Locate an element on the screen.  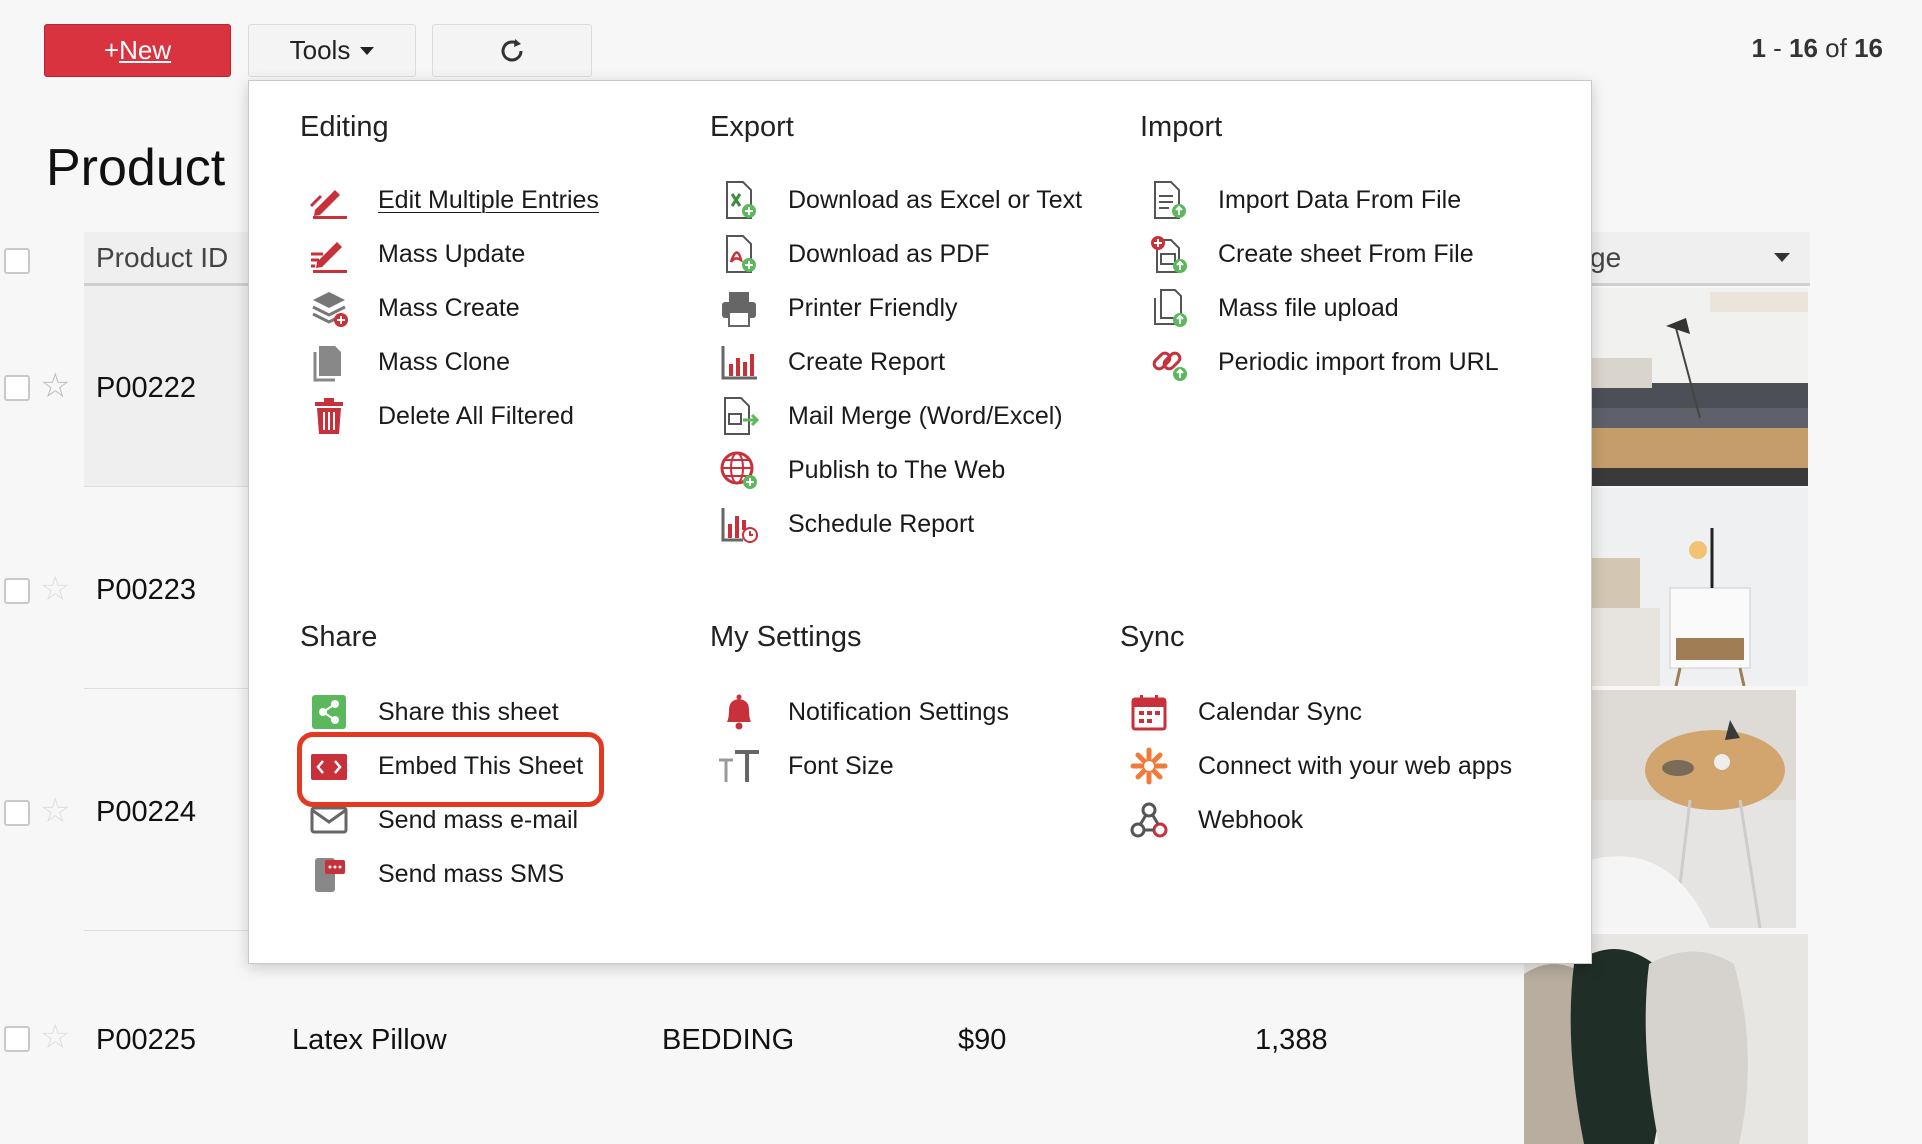
row-price: $90 is located at coordinates (982, 1040).